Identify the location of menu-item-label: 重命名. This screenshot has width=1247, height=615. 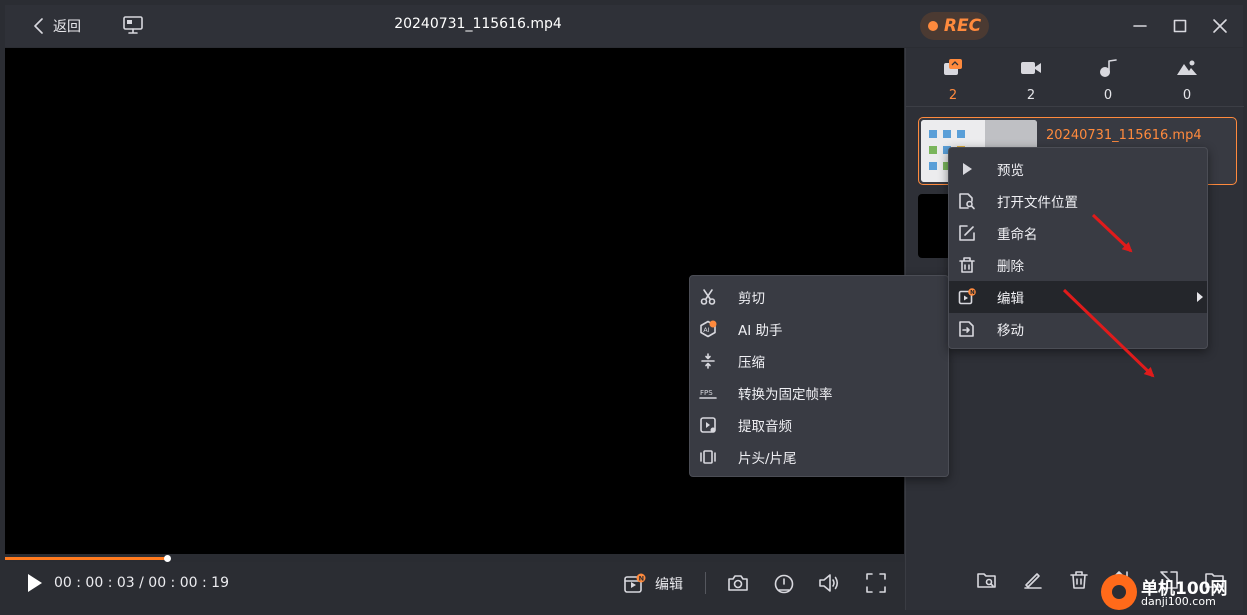
(1017, 235).